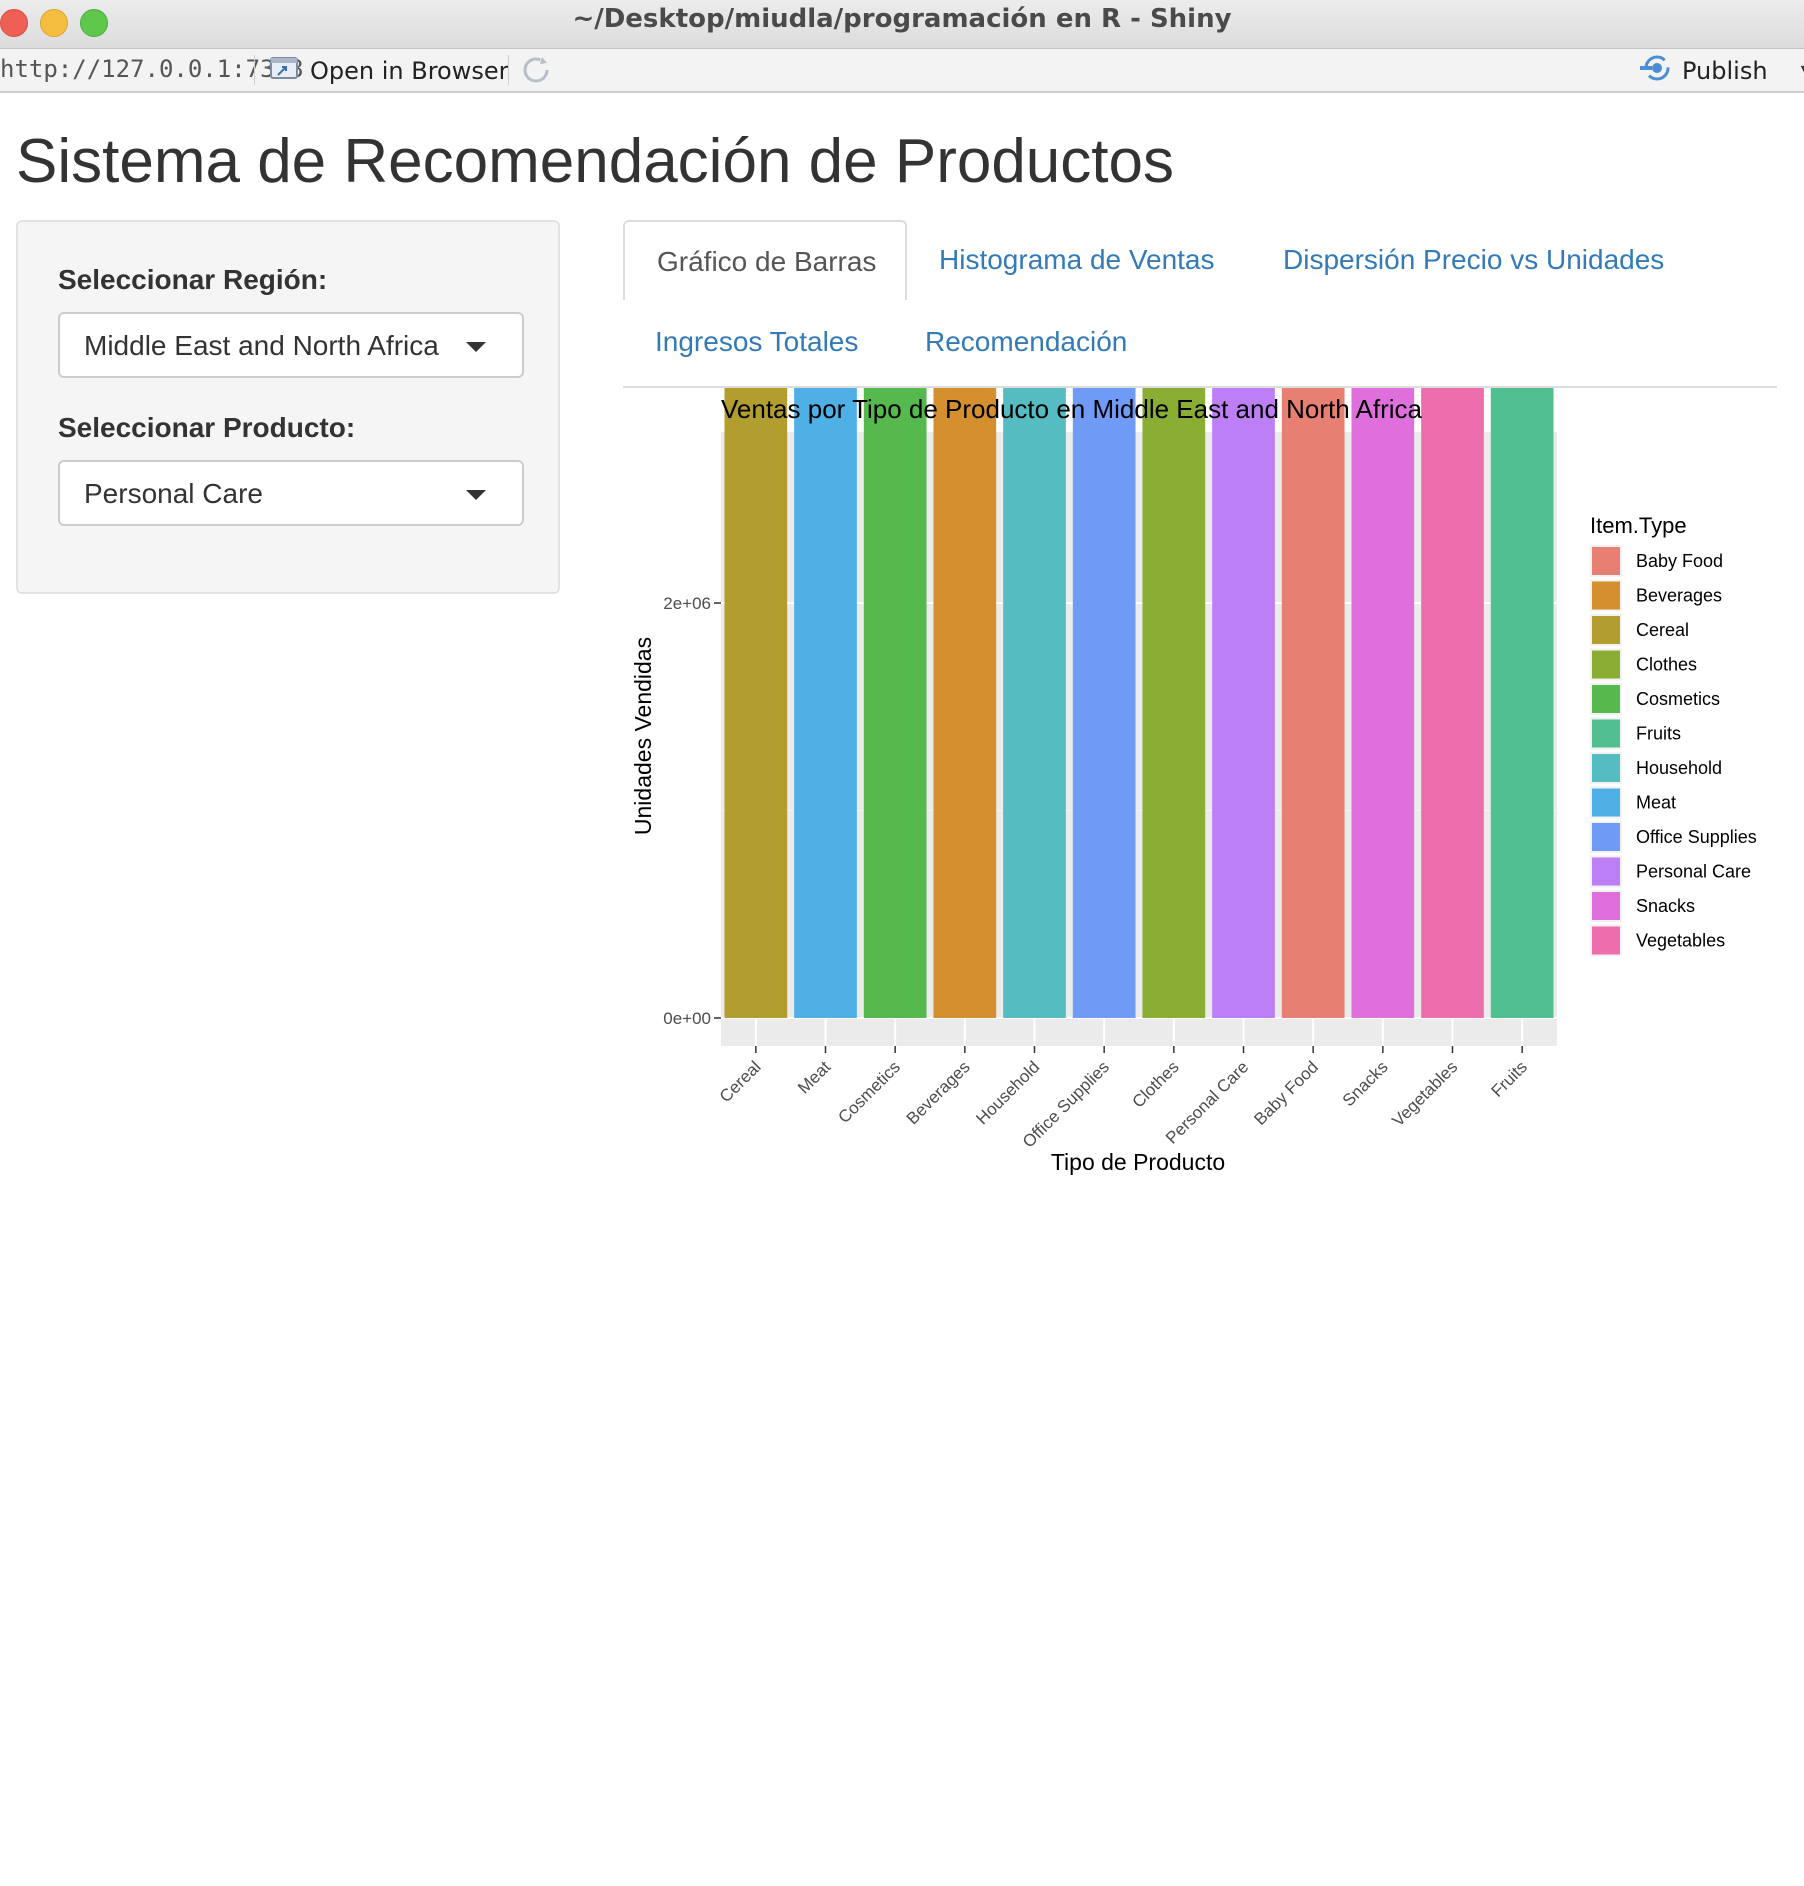  I want to click on bar-fruits, so click(1522, 510).